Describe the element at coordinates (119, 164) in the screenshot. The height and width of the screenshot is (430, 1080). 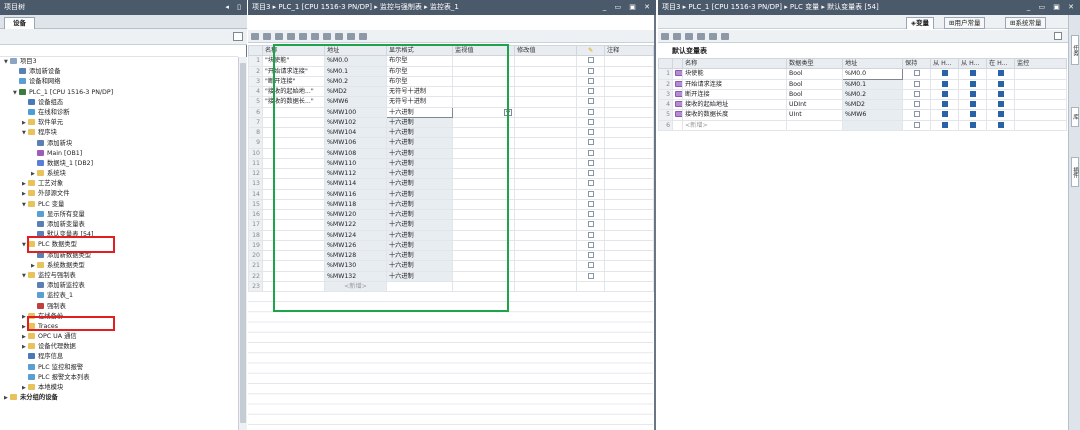
I see `tree-item: 数据块_1 [DB2]` at that location.